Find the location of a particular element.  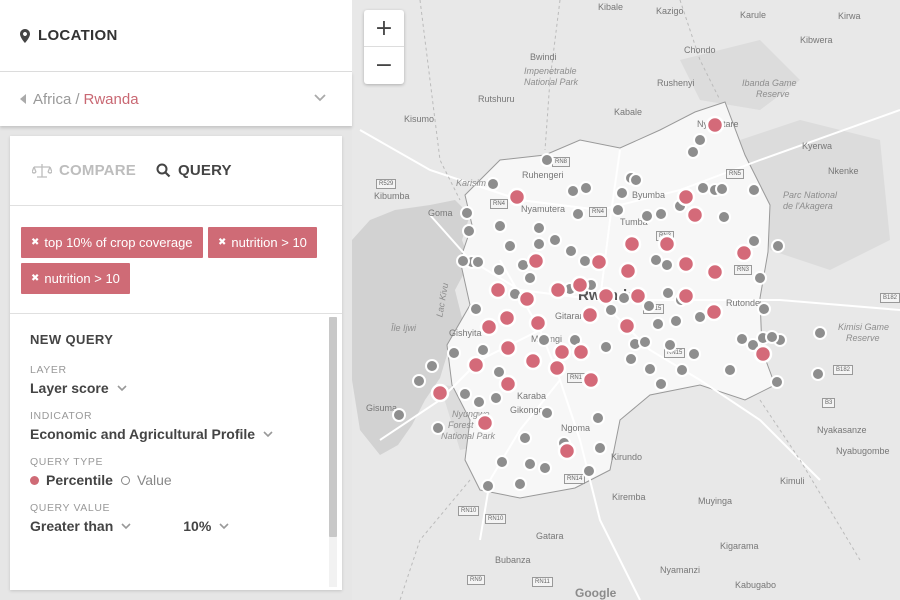

radio-value: Value is located at coordinates (146, 480).